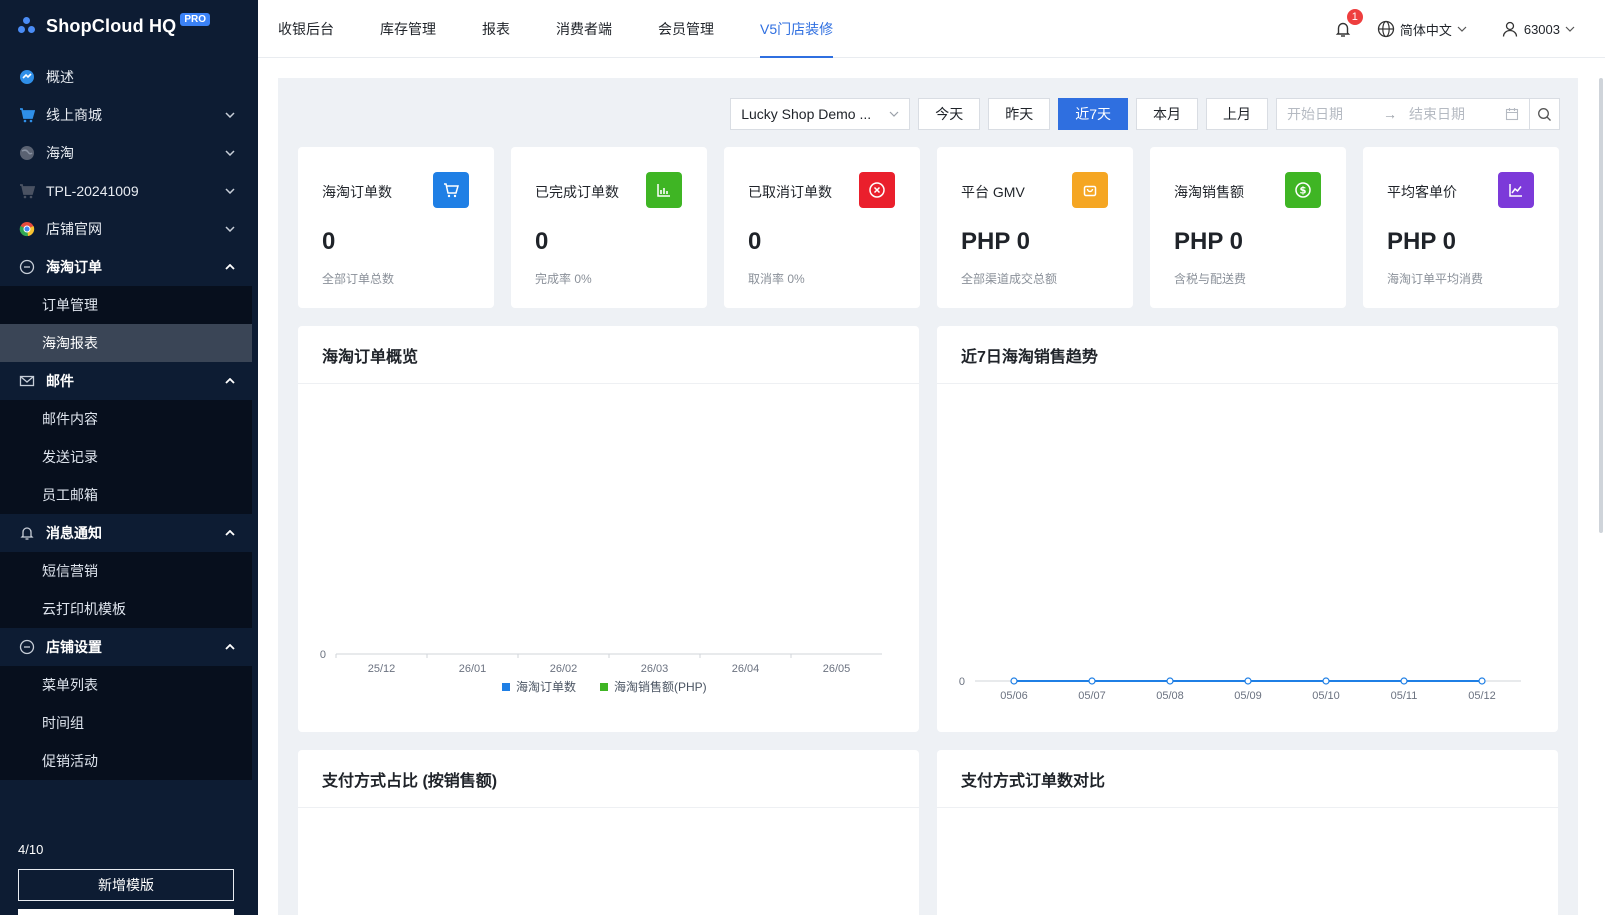 The width and height of the screenshot is (1605, 915). Describe the element at coordinates (129, 191) in the screenshot. I see `sidebar-item-tpl: TPL-20241009` at that location.